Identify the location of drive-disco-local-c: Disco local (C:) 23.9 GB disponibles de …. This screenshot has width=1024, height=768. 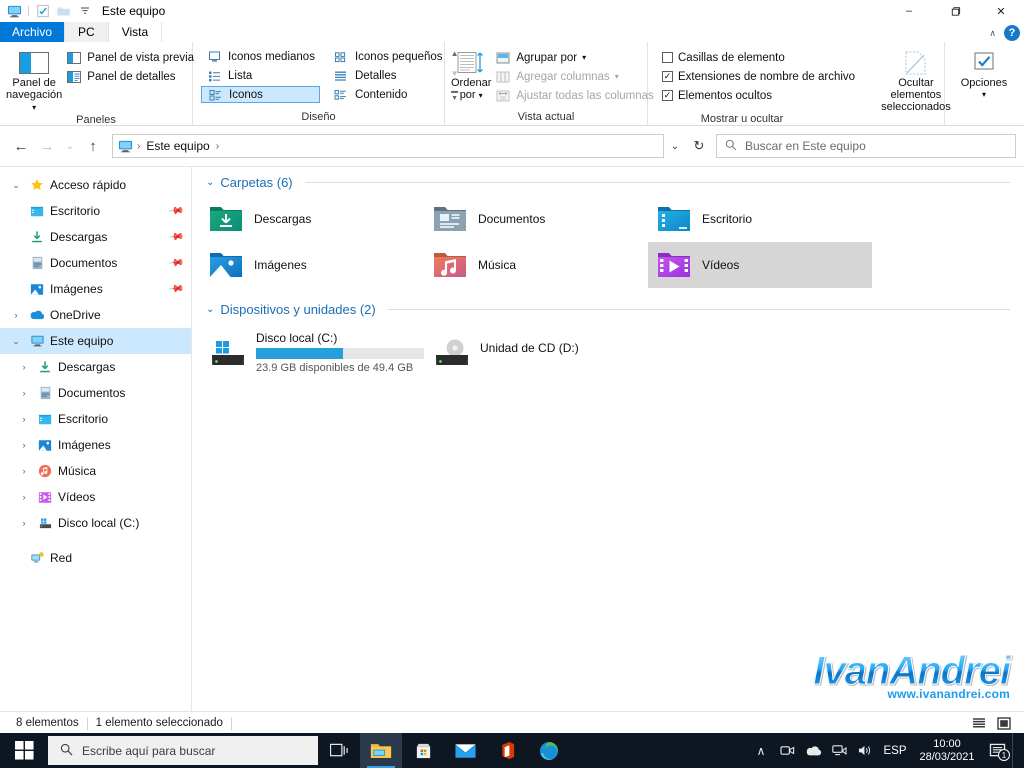
(312, 352).